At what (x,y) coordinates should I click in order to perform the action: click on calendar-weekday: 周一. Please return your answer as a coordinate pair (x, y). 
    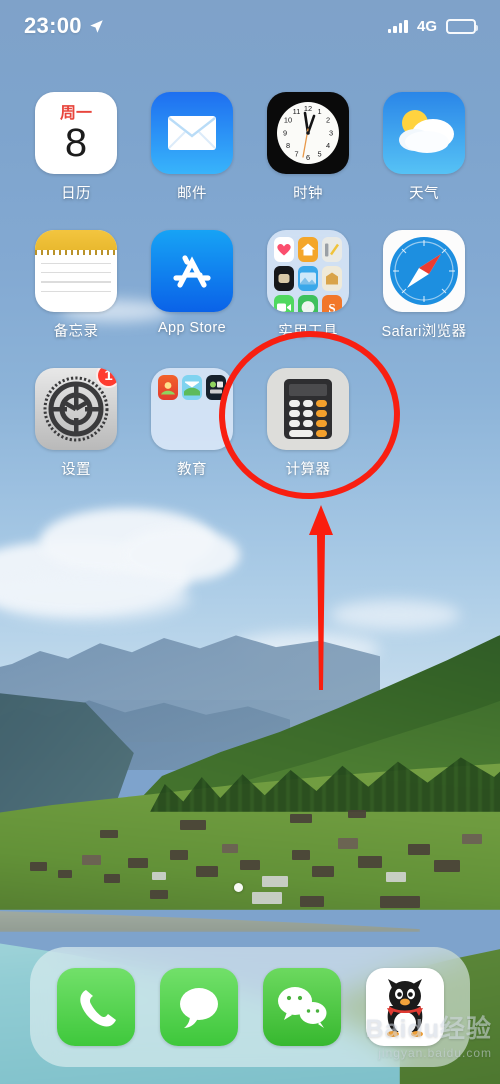
    Looking at the image, I should click on (75, 113).